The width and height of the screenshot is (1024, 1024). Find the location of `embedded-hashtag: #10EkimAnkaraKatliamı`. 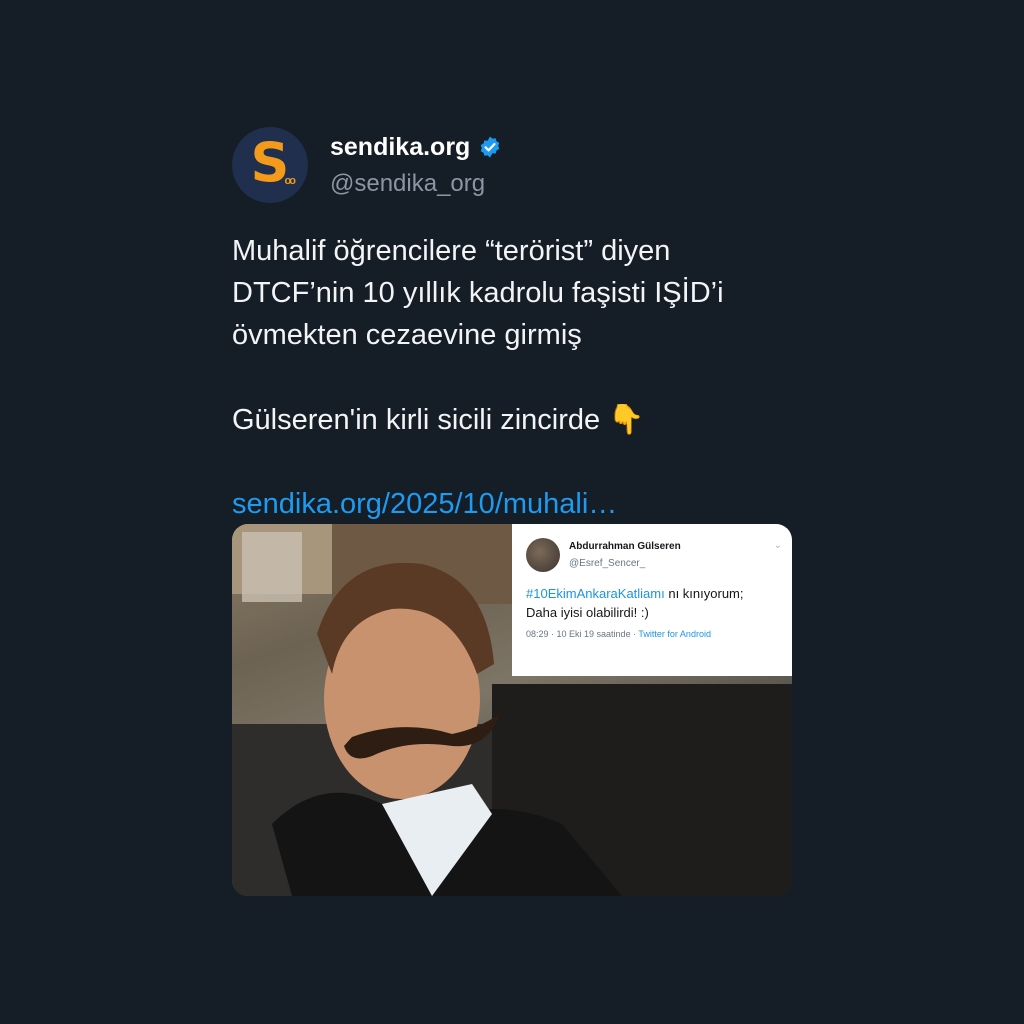

embedded-hashtag: #10EkimAnkaraKatliamı is located at coordinates (595, 593).